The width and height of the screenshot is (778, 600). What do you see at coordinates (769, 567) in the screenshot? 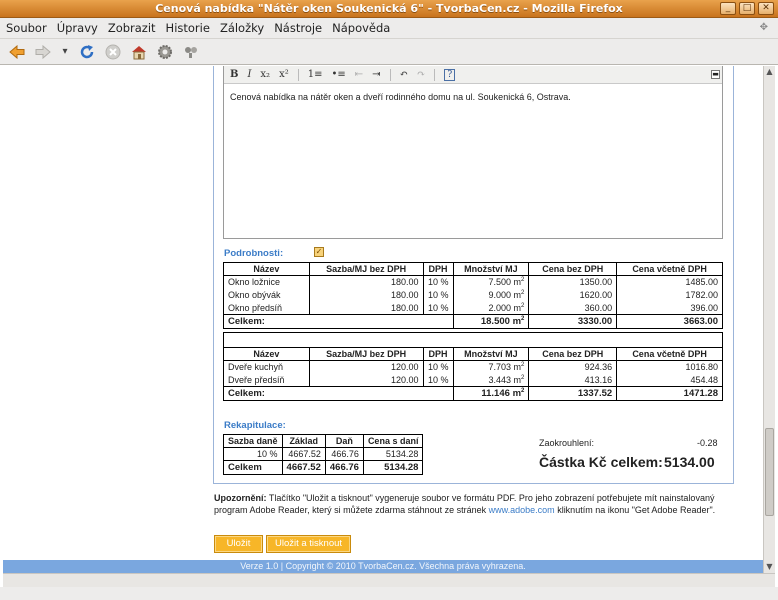
I see `scroll-down-icon: ▼` at bounding box center [769, 567].